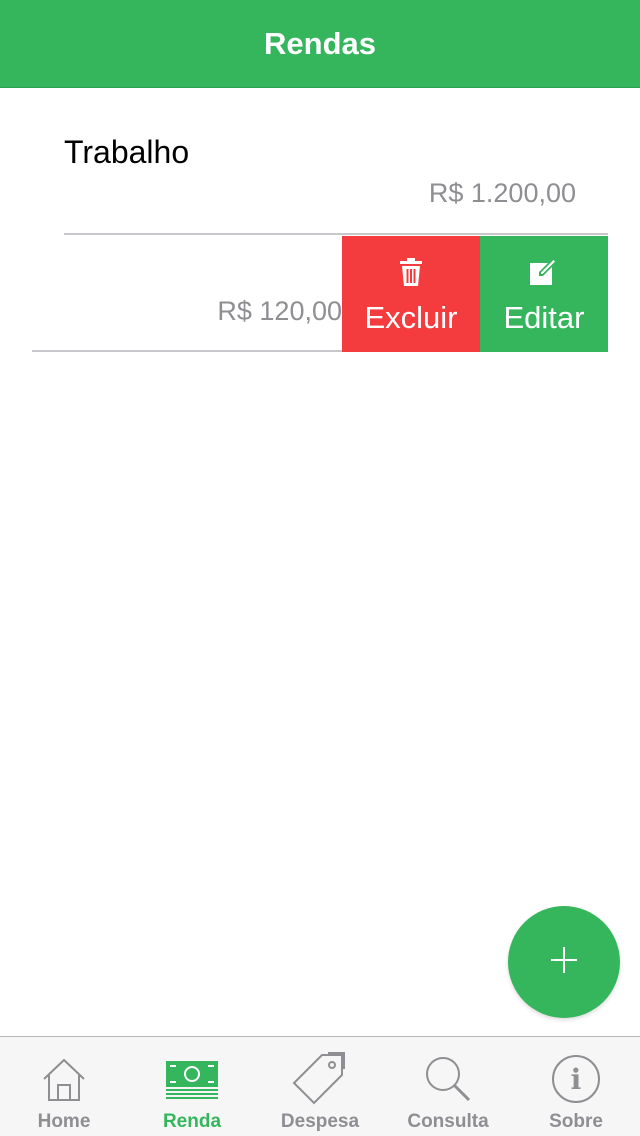 Image resolution: width=640 pixels, height=1136 pixels. Describe the element at coordinates (544, 317) in the screenshot. I see `edit-label: Editar` at that location.